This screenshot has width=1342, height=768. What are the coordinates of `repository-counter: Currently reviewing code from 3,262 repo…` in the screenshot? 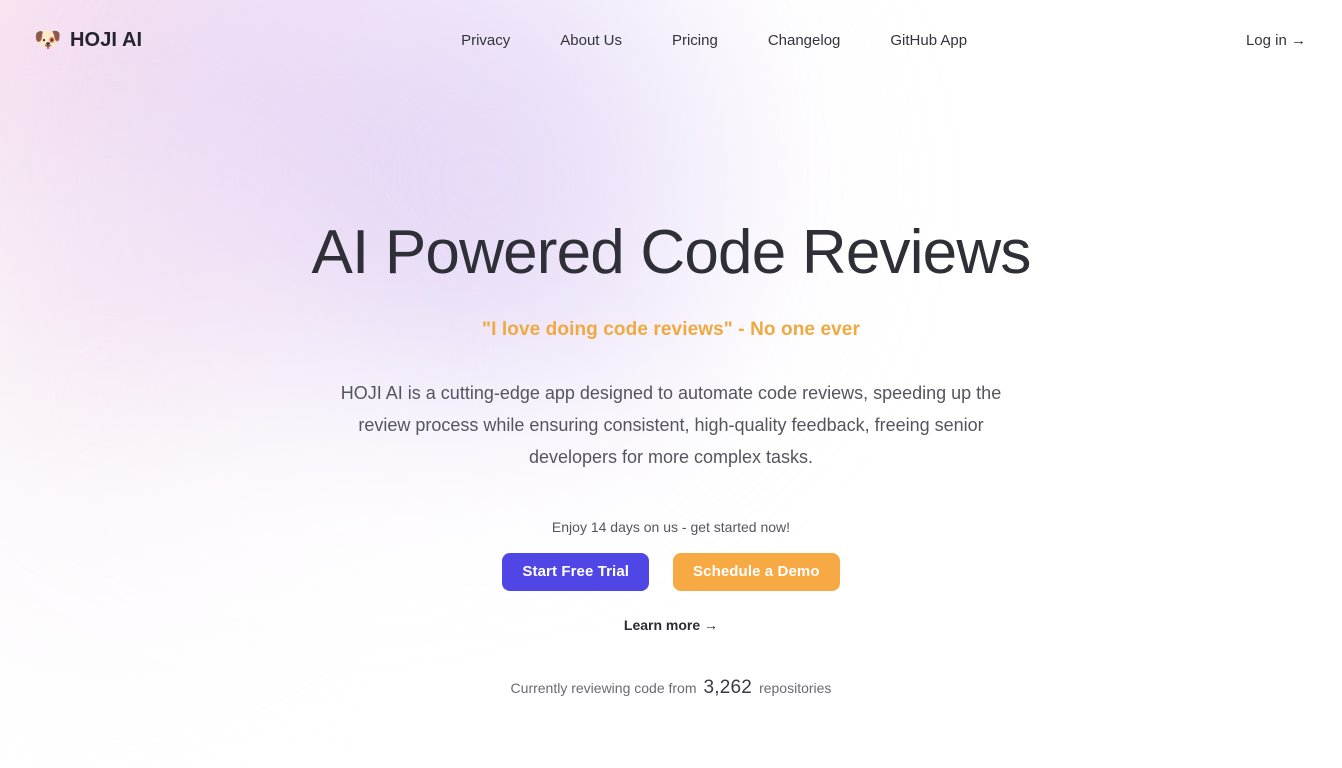 It's located at (671, 688).